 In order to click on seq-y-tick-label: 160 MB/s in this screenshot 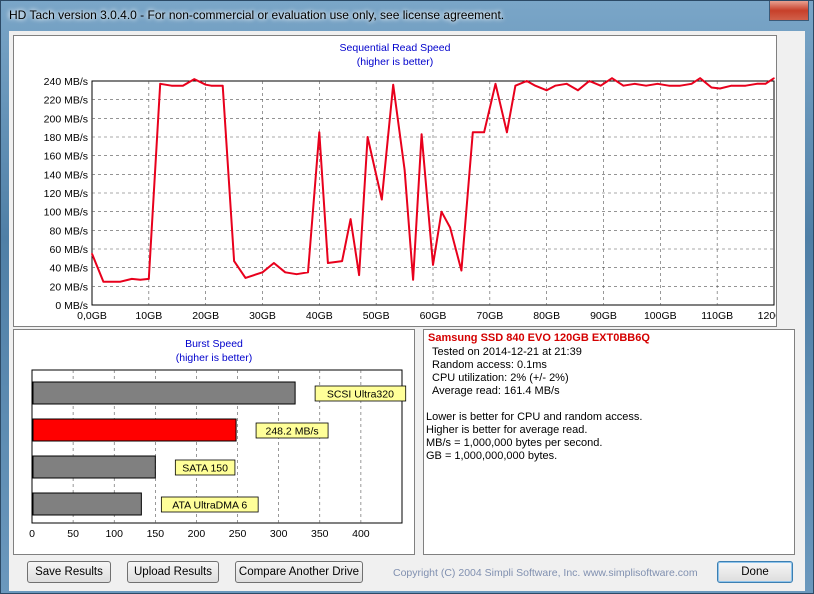, I will do `click(66, 157)`.